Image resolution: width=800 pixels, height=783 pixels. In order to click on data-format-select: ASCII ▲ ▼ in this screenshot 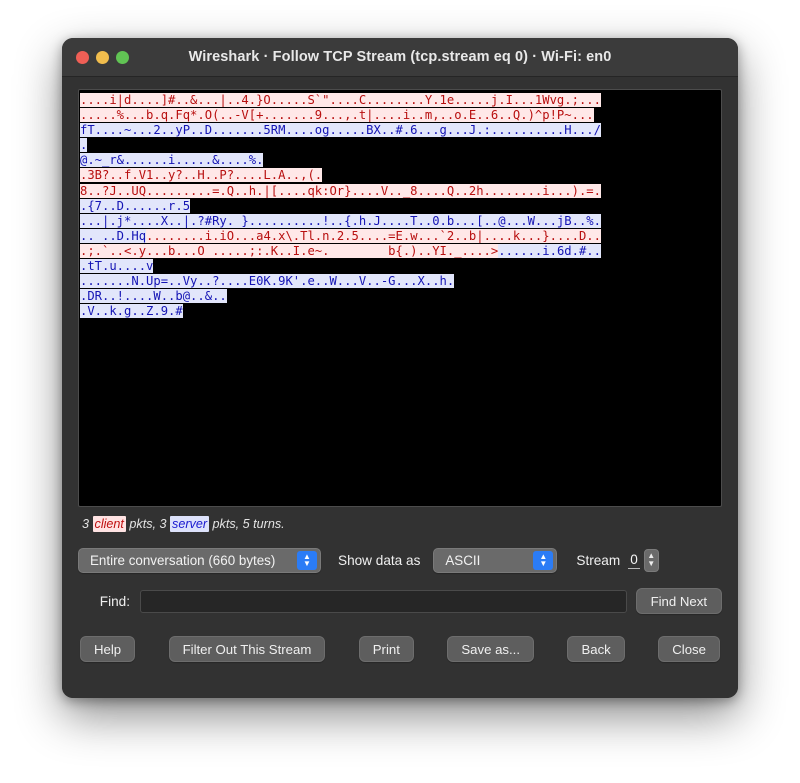, I will do `click(495, 560)`.